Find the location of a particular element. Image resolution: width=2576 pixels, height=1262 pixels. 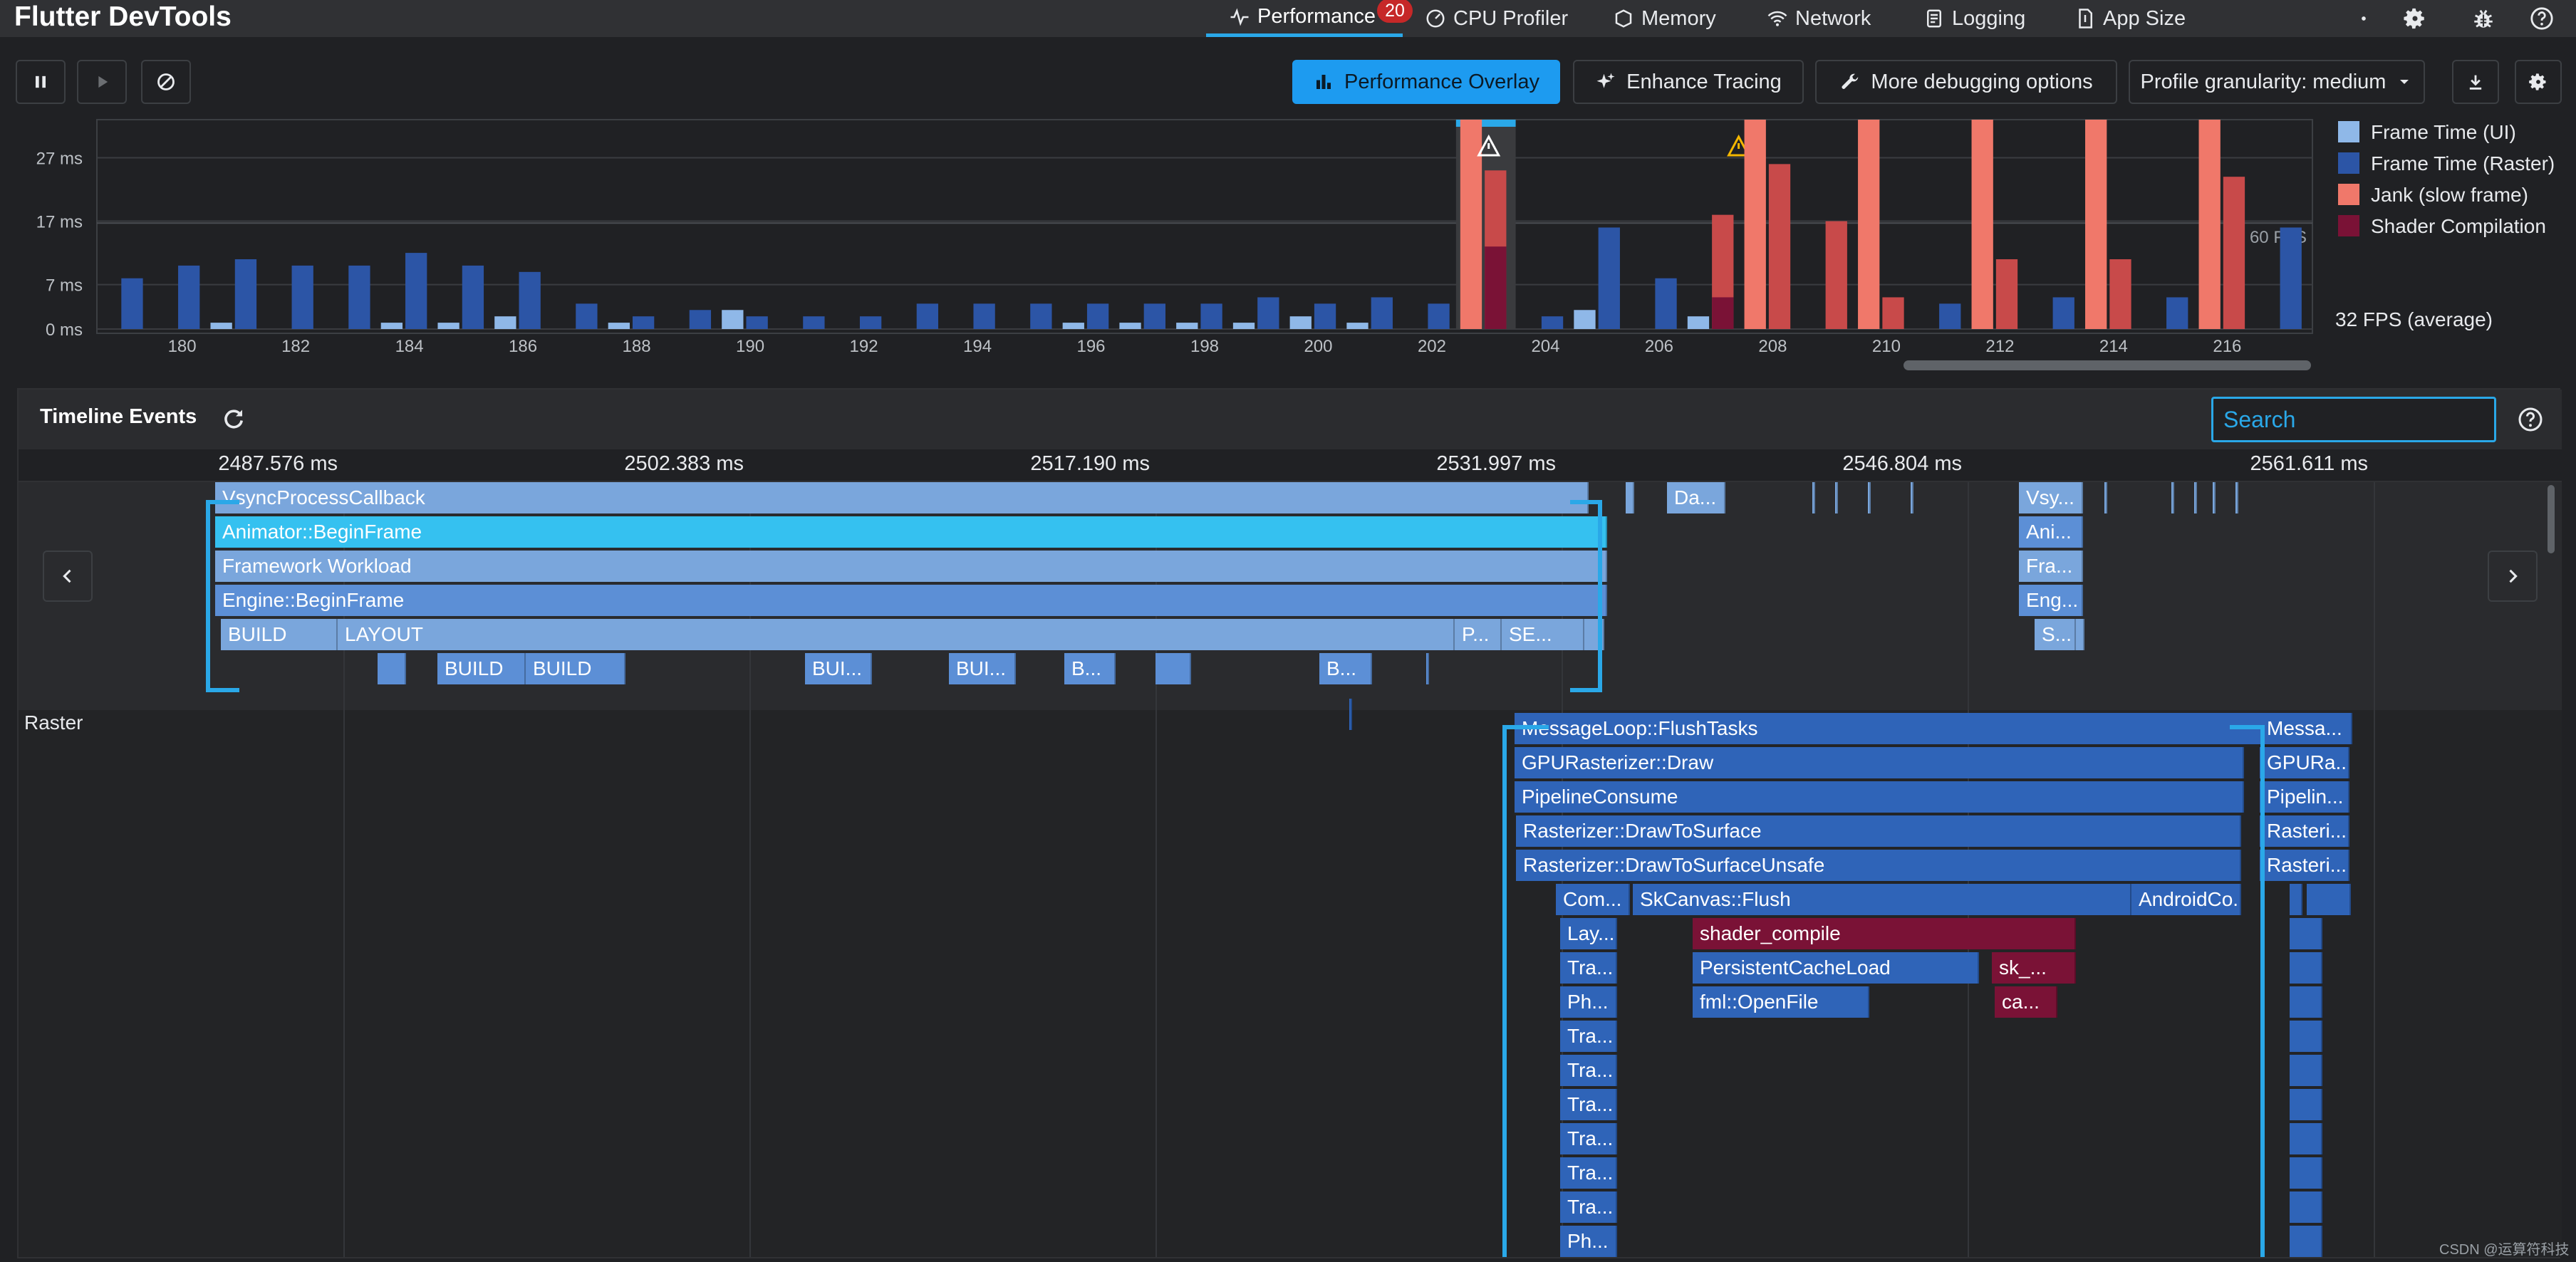

x-tick-label: 216 is located at coordinates (2227, 346).